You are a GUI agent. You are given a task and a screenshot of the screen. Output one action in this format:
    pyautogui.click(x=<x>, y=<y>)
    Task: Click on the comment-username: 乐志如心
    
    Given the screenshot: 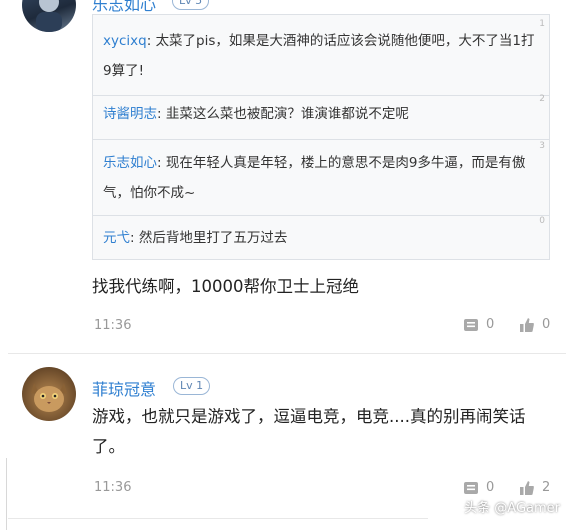 What is the action you would take?
    pyautogui.click(x=124, y=7)
    